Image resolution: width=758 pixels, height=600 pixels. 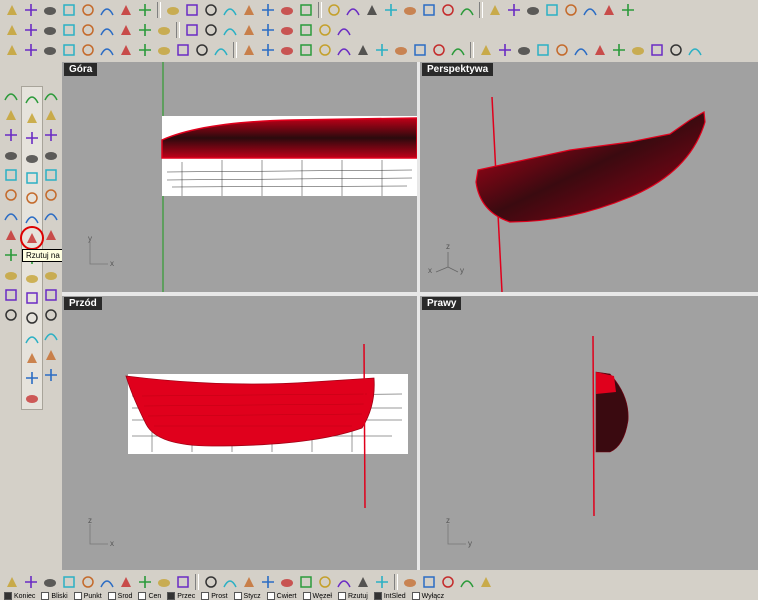 I want to click on extend-icon, so click(x=230, y=582).